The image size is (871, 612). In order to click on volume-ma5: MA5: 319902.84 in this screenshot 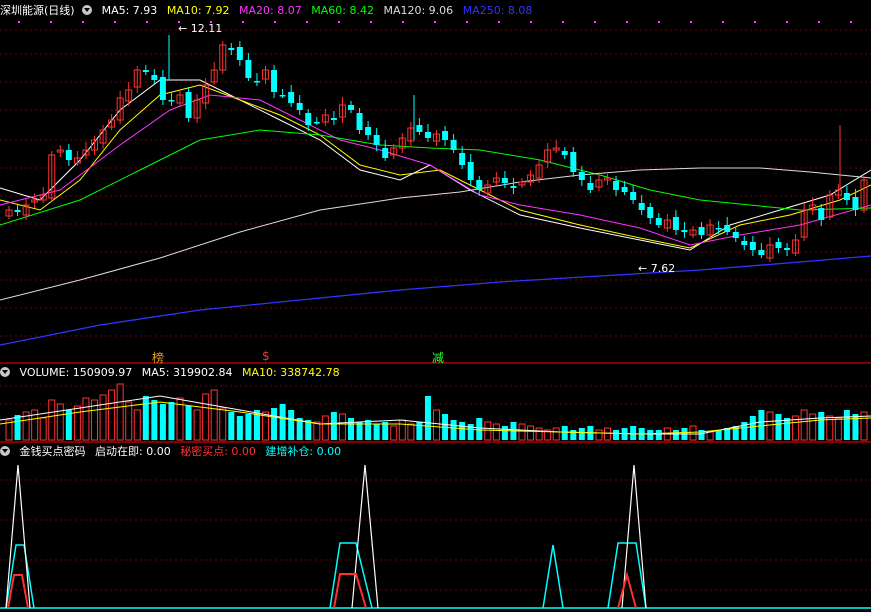, I will do `click(187, 372)`.